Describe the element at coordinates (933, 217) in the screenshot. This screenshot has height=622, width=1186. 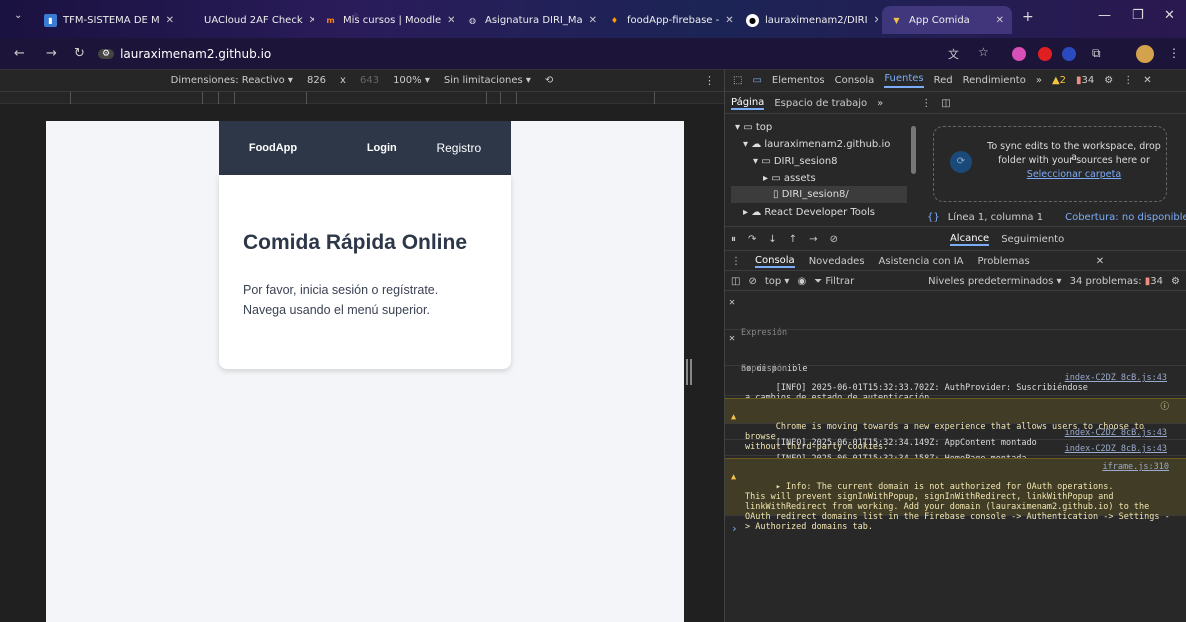
I see `code-icon: {}` at that location.